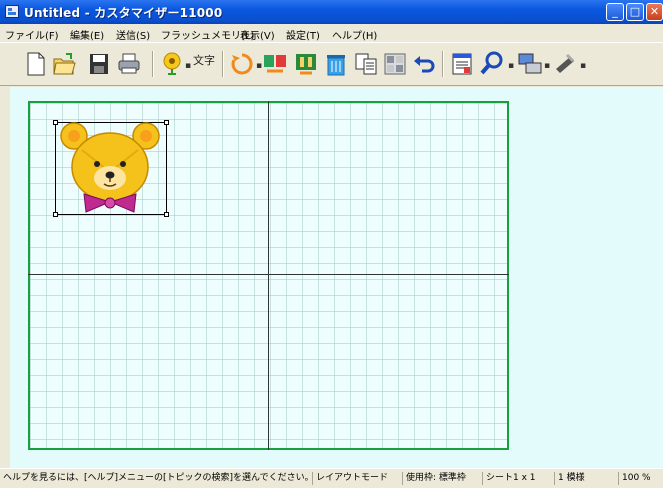 This screenshot has height=488, width=663. I want to click on toolbar: ▪ 文字 ▪ ▪ ▪ ▪, so click(331, 64).